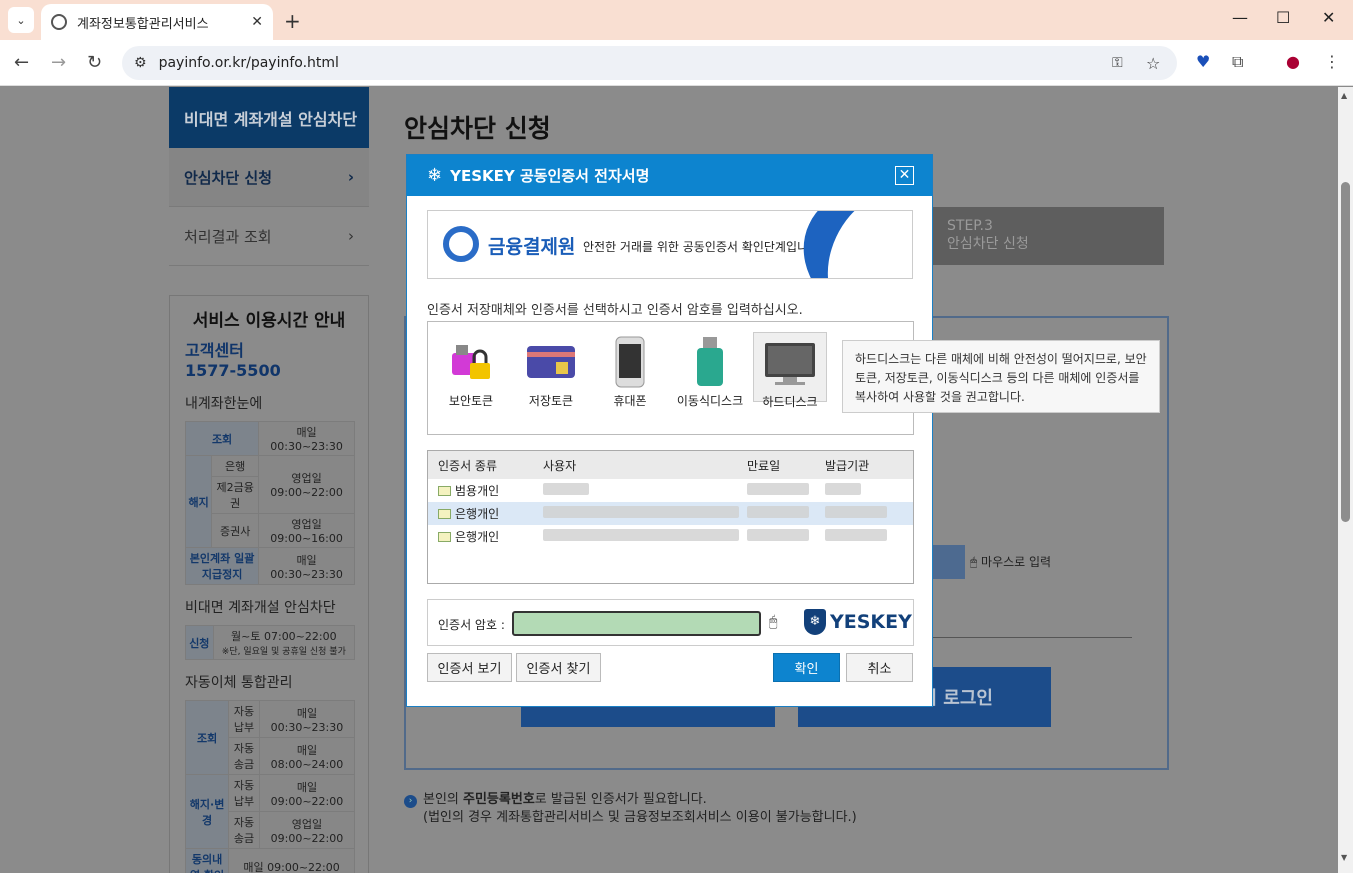 The height and width of the screenshot is (873, 1353). Describe the element at coordinates (1048, 236) in the screenshot. I see `step3-box: STEP.3 안심차단 신청` at that location.